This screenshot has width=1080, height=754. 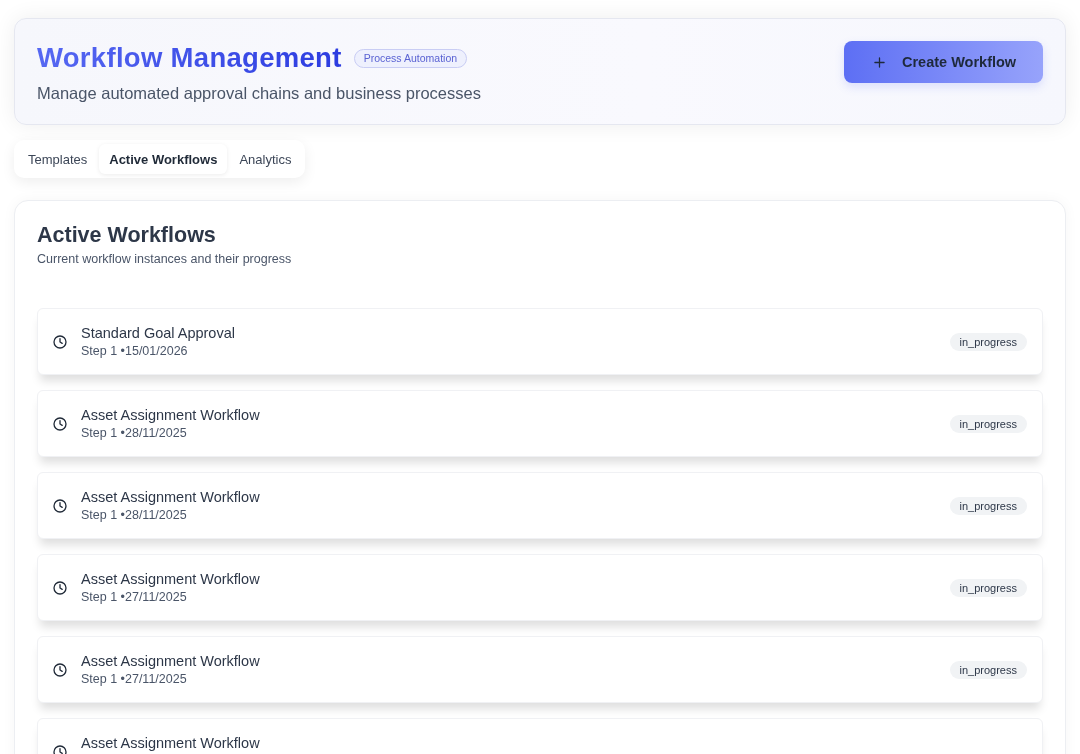 What do you see at coordinates (127, 235) in the screenshot?
I see `panel-title: Active Workflows` at bounding box center [127, 235].